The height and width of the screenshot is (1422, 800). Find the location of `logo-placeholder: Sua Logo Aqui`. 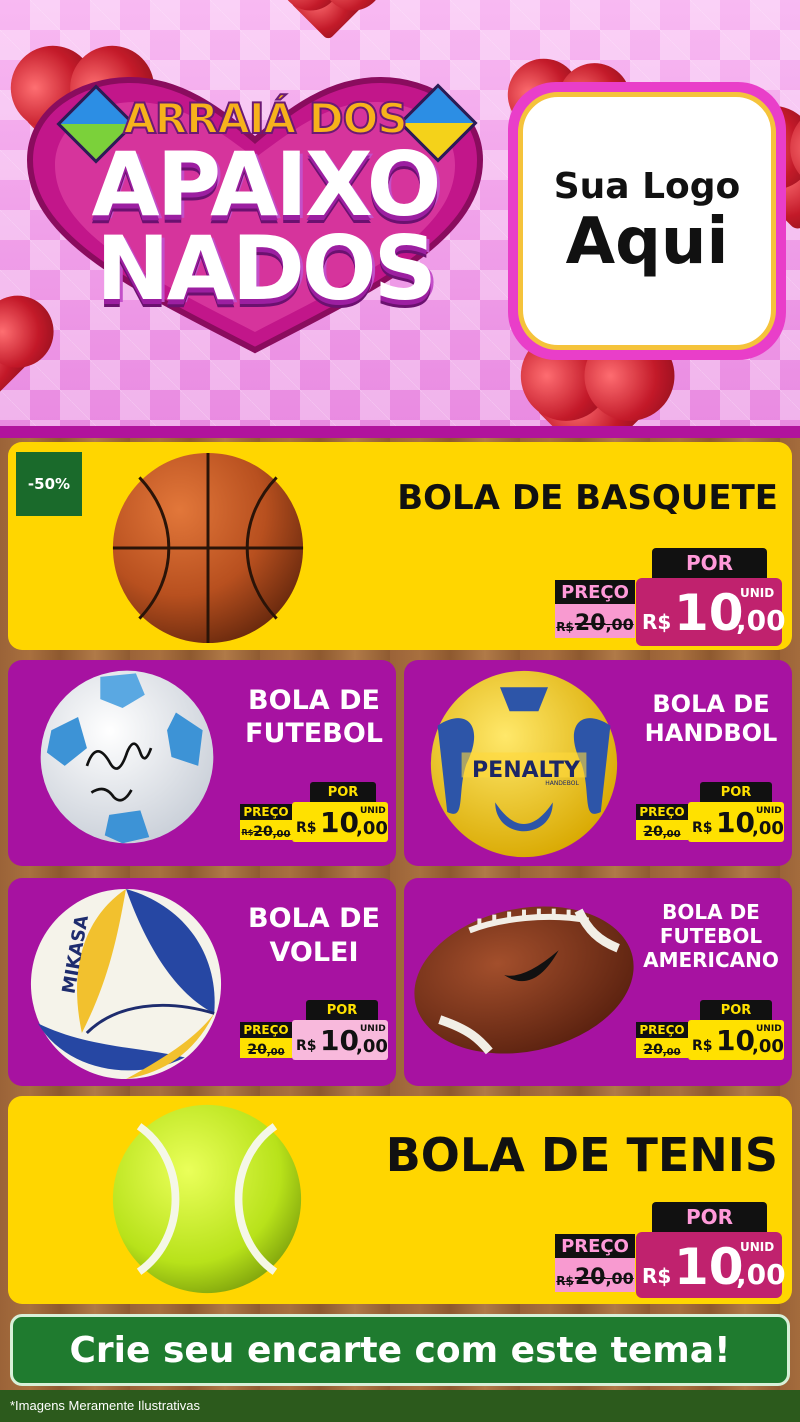

logo-placeholder: Sua Logo Aqui is located at coordinates (647, 221).